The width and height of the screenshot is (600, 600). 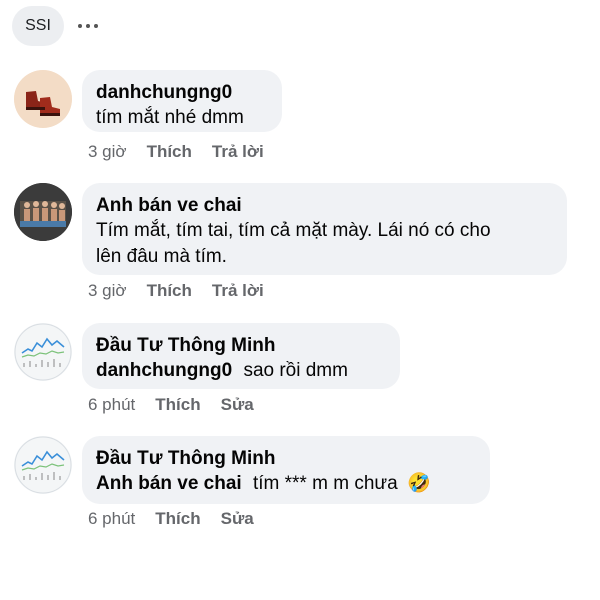 I want to click on comment-bubble: danhchungng0 tím mắt nhé dmm, so click(x=182, y=101).